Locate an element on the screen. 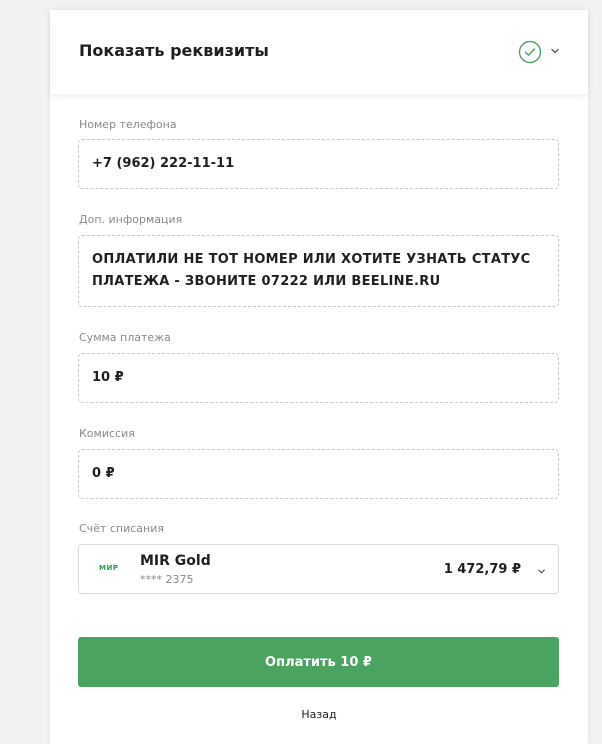  amount-field: 10 ₽ is located at coordinates (318, 378).